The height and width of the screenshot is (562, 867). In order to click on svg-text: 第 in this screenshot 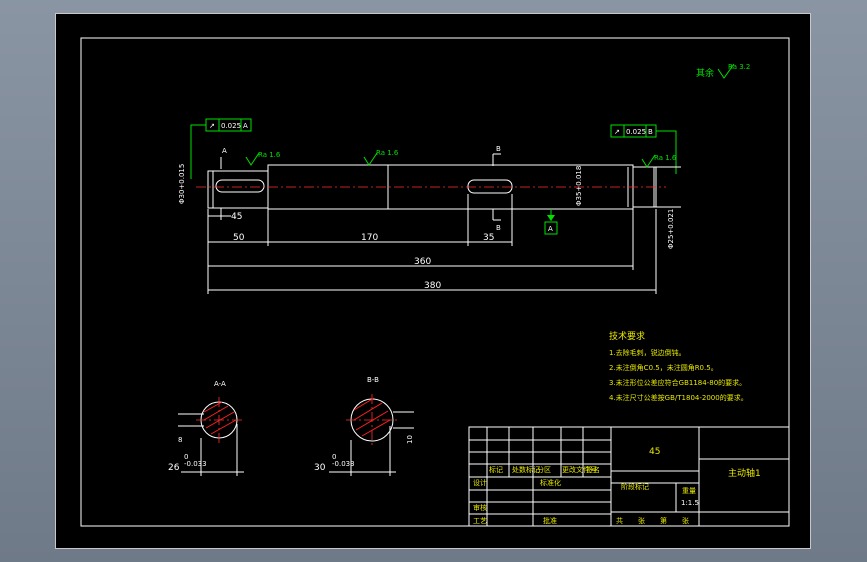, I will do `click(663, 520)`.